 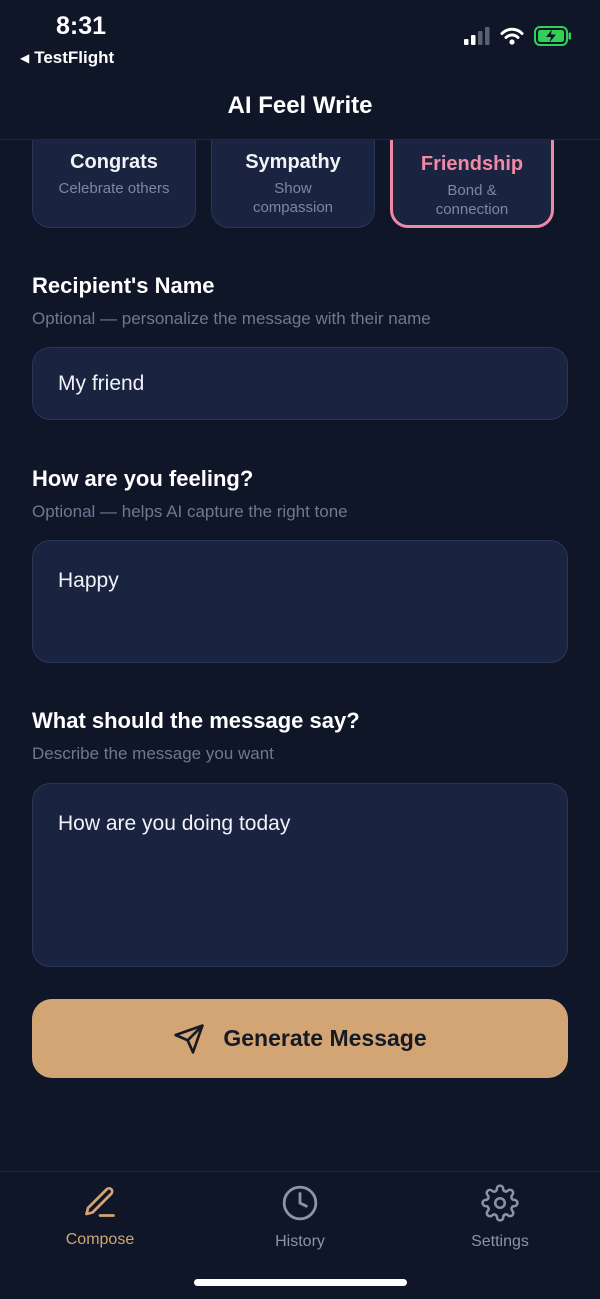 I want to click on status-bar: 8:31 ◀ TestFlight, so click(x=300, y=40).